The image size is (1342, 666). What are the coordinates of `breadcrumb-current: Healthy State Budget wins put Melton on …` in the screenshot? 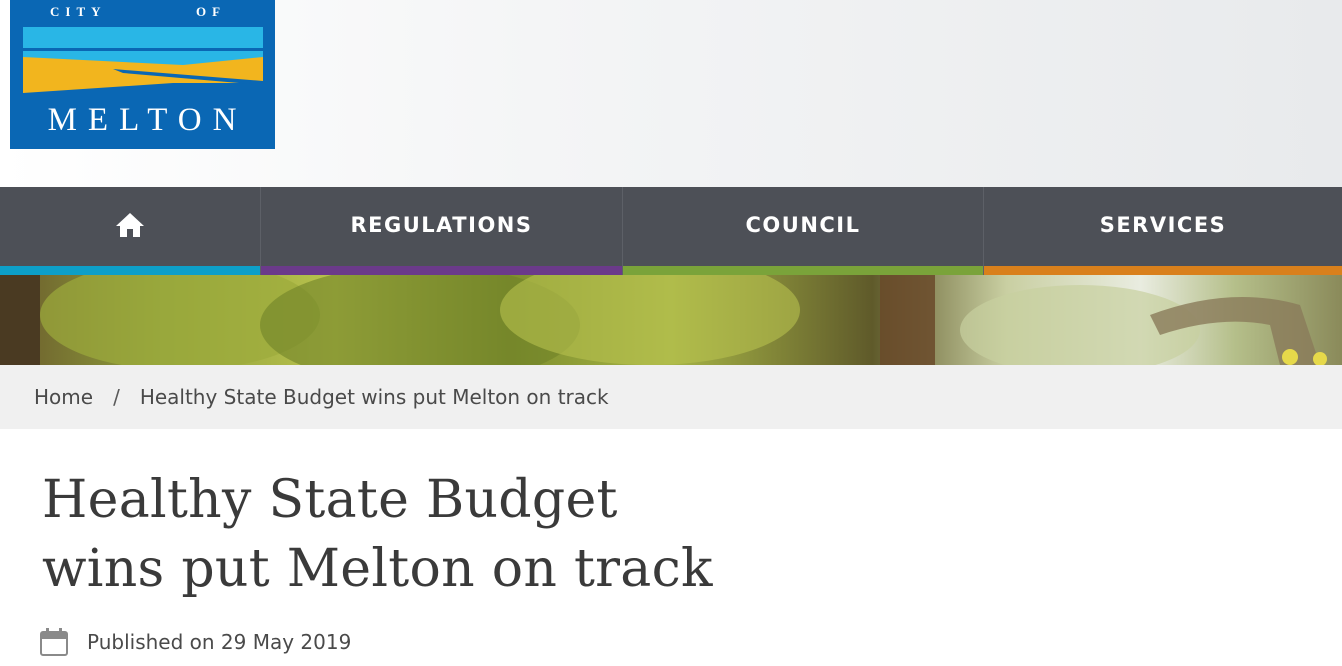 It's located at (374, 397).